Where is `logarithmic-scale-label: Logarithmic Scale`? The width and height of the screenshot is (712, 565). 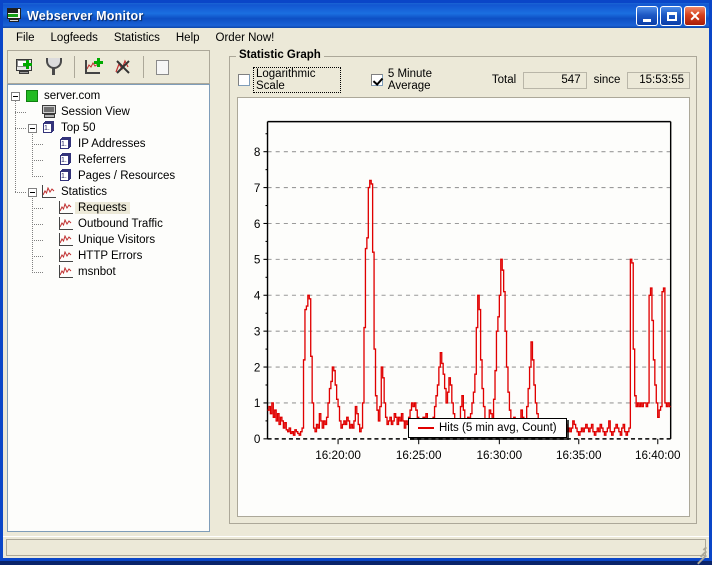
logarithmic-scale-label: Logarithmic Scale is located at coordinates (297, 80).